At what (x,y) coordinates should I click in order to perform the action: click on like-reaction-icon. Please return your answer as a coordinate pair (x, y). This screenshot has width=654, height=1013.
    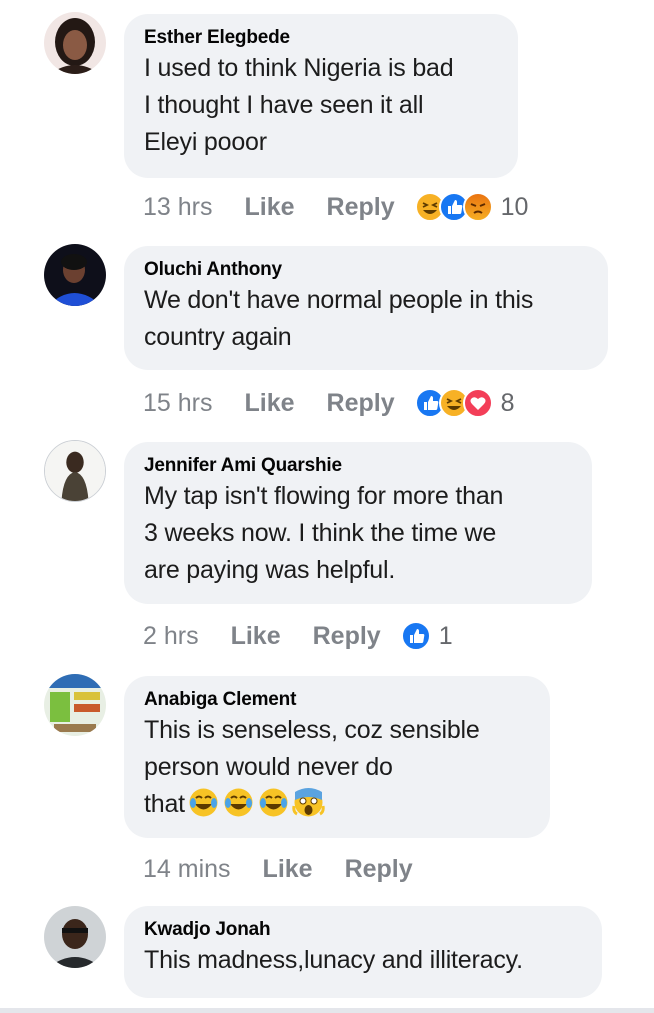
    Looking at the image, I should click on (415, 636).